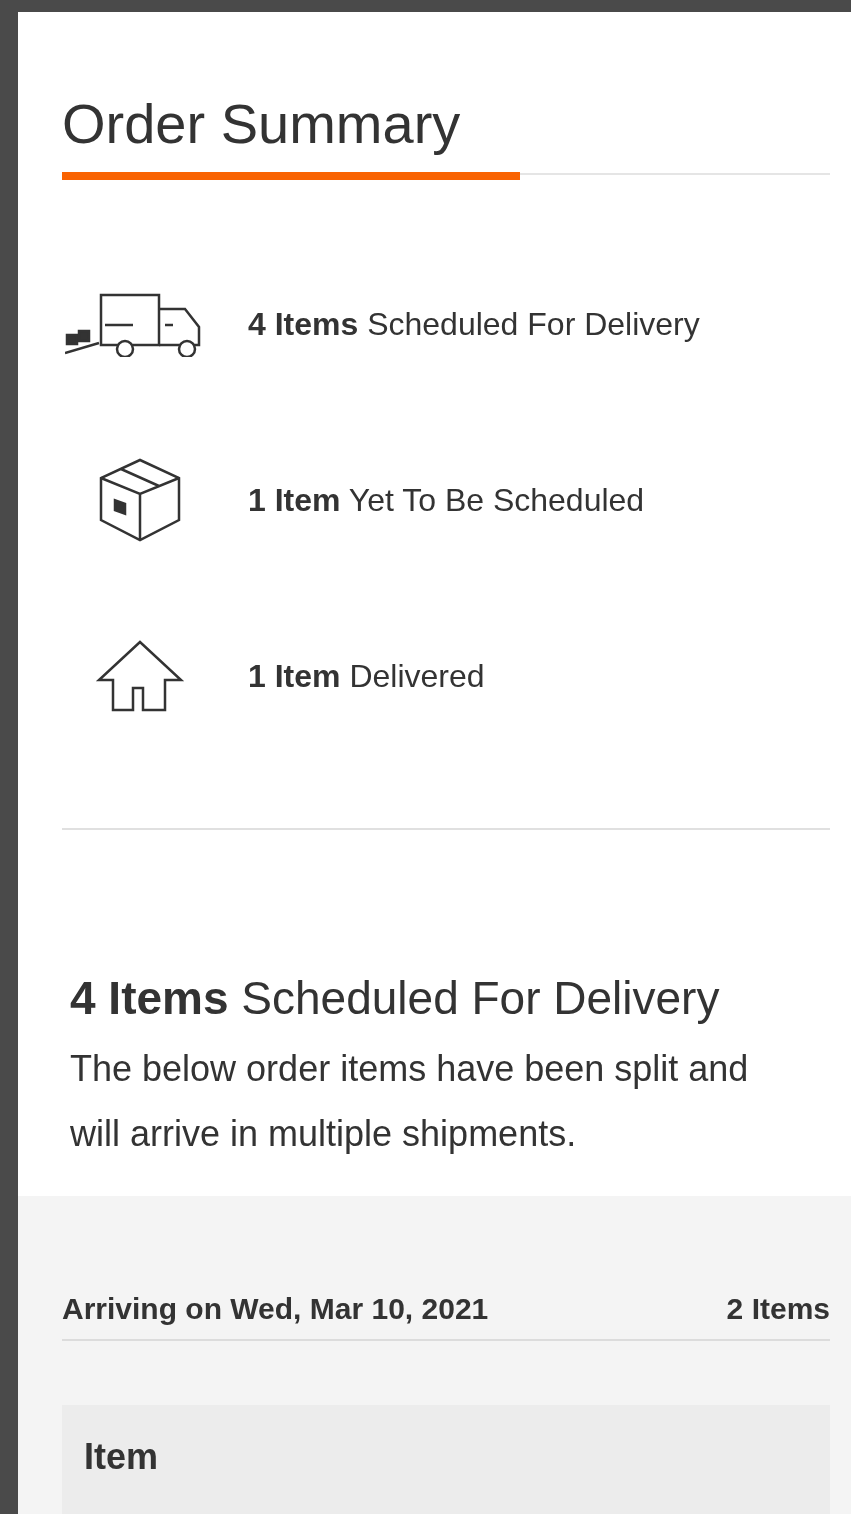  Describe the element at coordinates (446, 500) in the screenshot. I see `status-text: 1 Item Yet To Be Scheduled` at that location.